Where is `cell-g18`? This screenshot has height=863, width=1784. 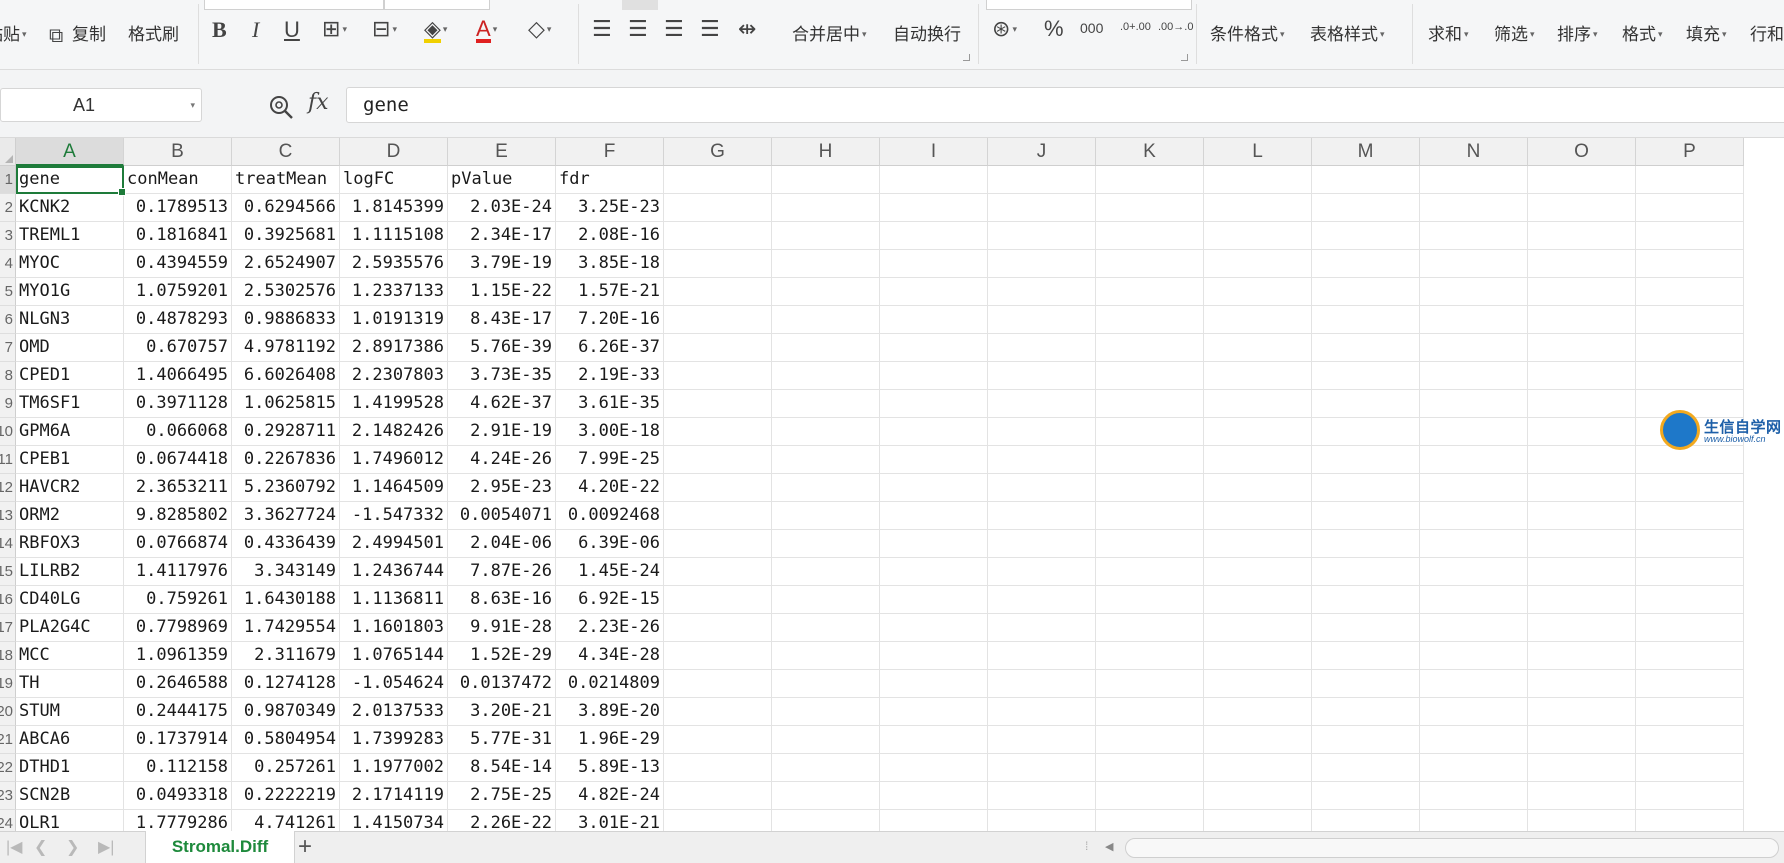 cell-g18 is located at coordinates (718, 656).